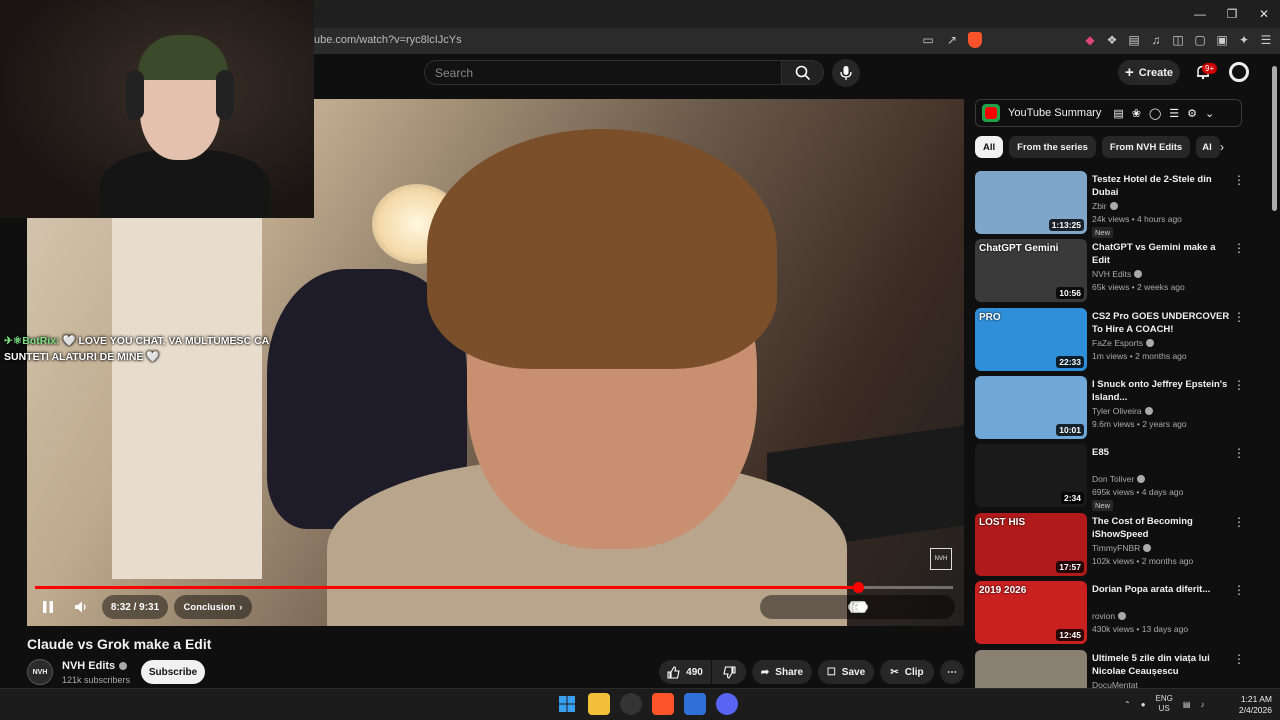 The image size is (1280, 720). Describe the element at coordinates (1112, 40) in the screenshot. I see `extensions-icon: ❖` at that location.